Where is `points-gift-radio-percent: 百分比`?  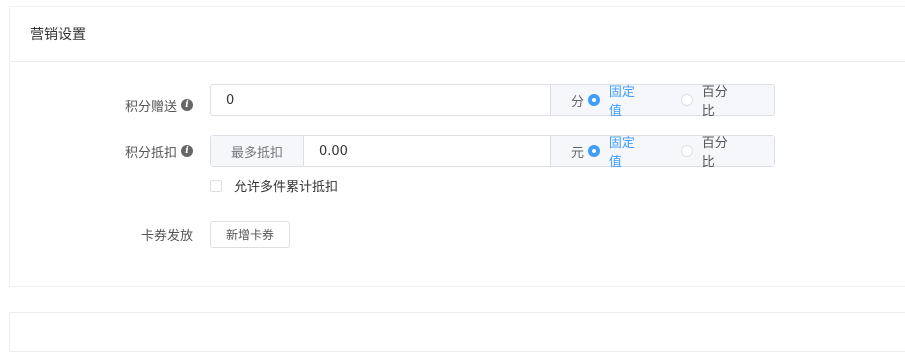
points-gift-radio-percent: 百分比 is located at coordinates (710, 100).